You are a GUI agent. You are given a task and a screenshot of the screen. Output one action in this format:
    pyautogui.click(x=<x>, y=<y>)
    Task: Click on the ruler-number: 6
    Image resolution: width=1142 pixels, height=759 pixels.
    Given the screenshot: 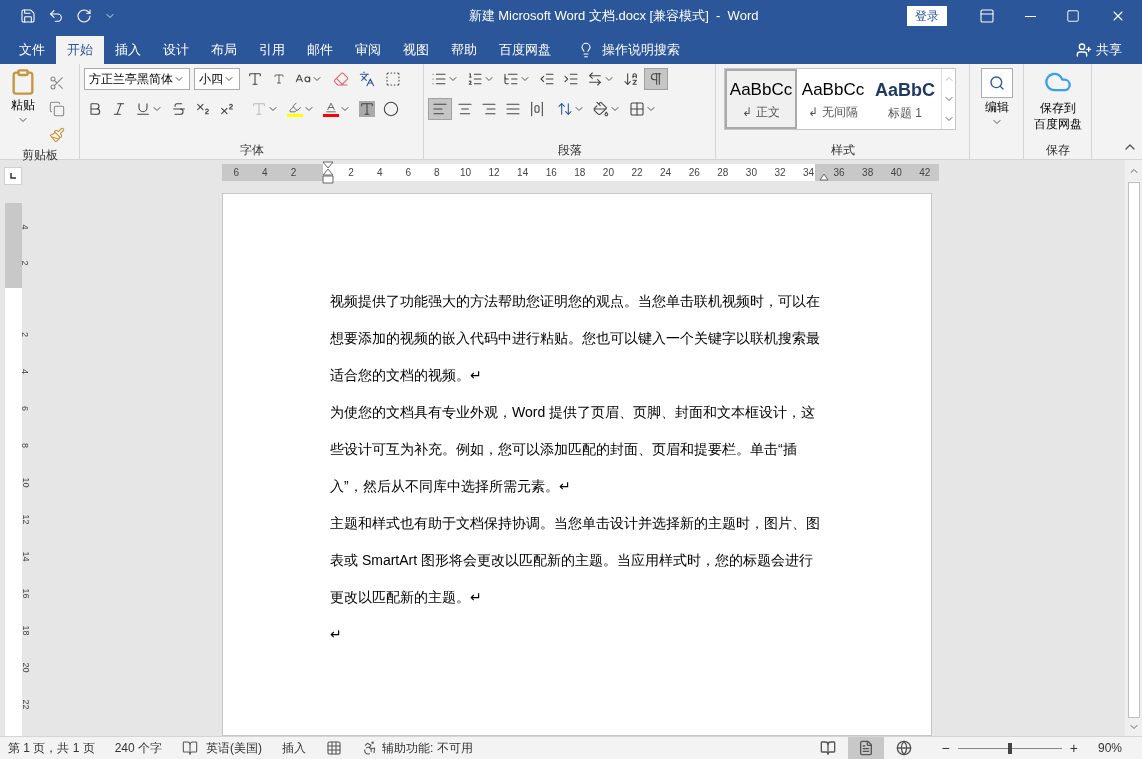 What is the action you would take?
    pyautogui.click(x=408, y=173)
    